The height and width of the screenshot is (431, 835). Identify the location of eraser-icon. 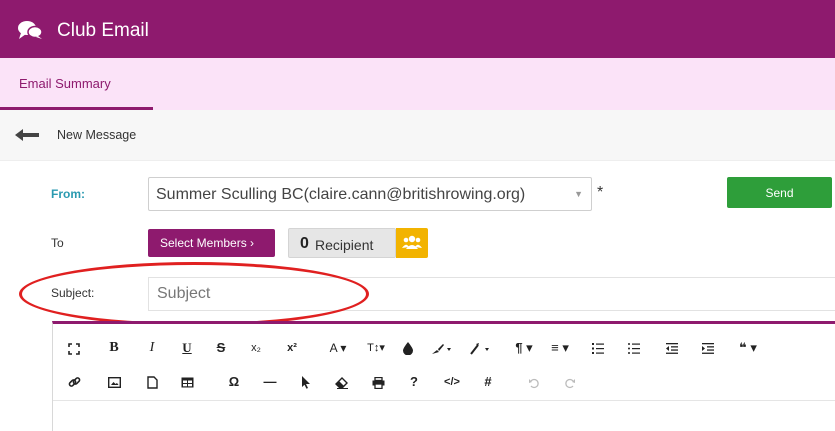
(342, 382).